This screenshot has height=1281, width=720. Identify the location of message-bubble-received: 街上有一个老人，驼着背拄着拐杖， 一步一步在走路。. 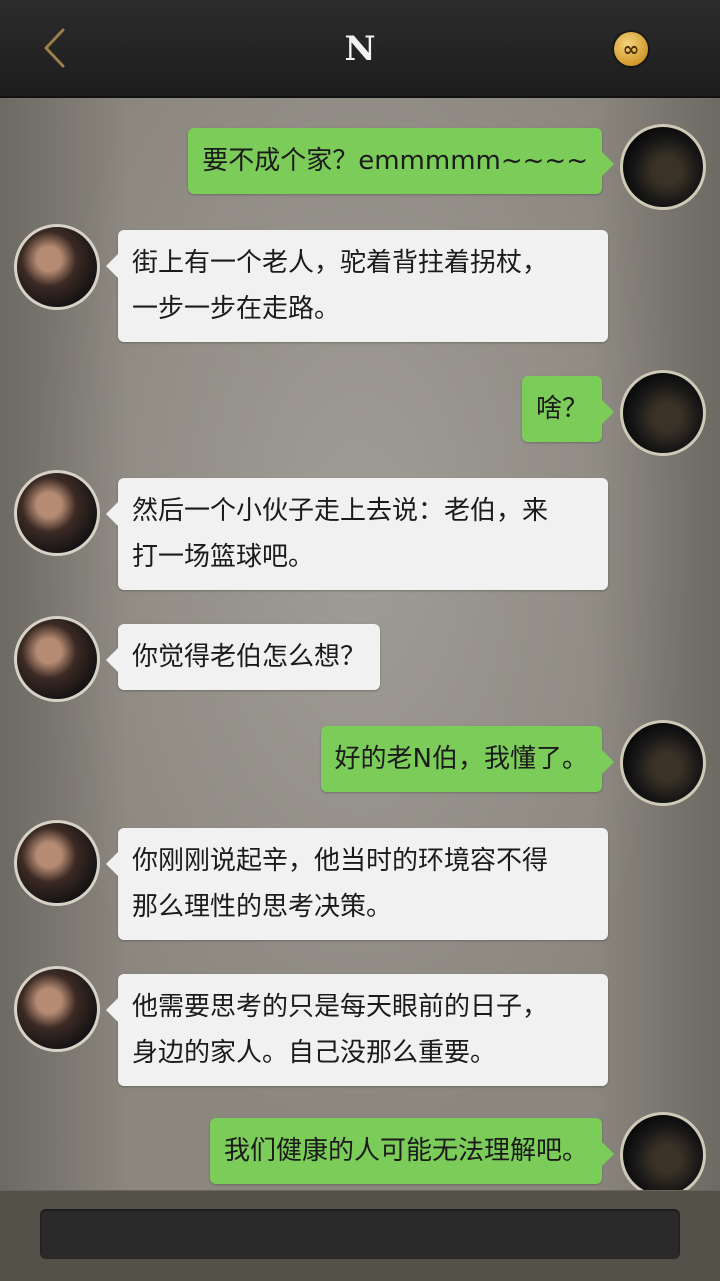
(357, 286).